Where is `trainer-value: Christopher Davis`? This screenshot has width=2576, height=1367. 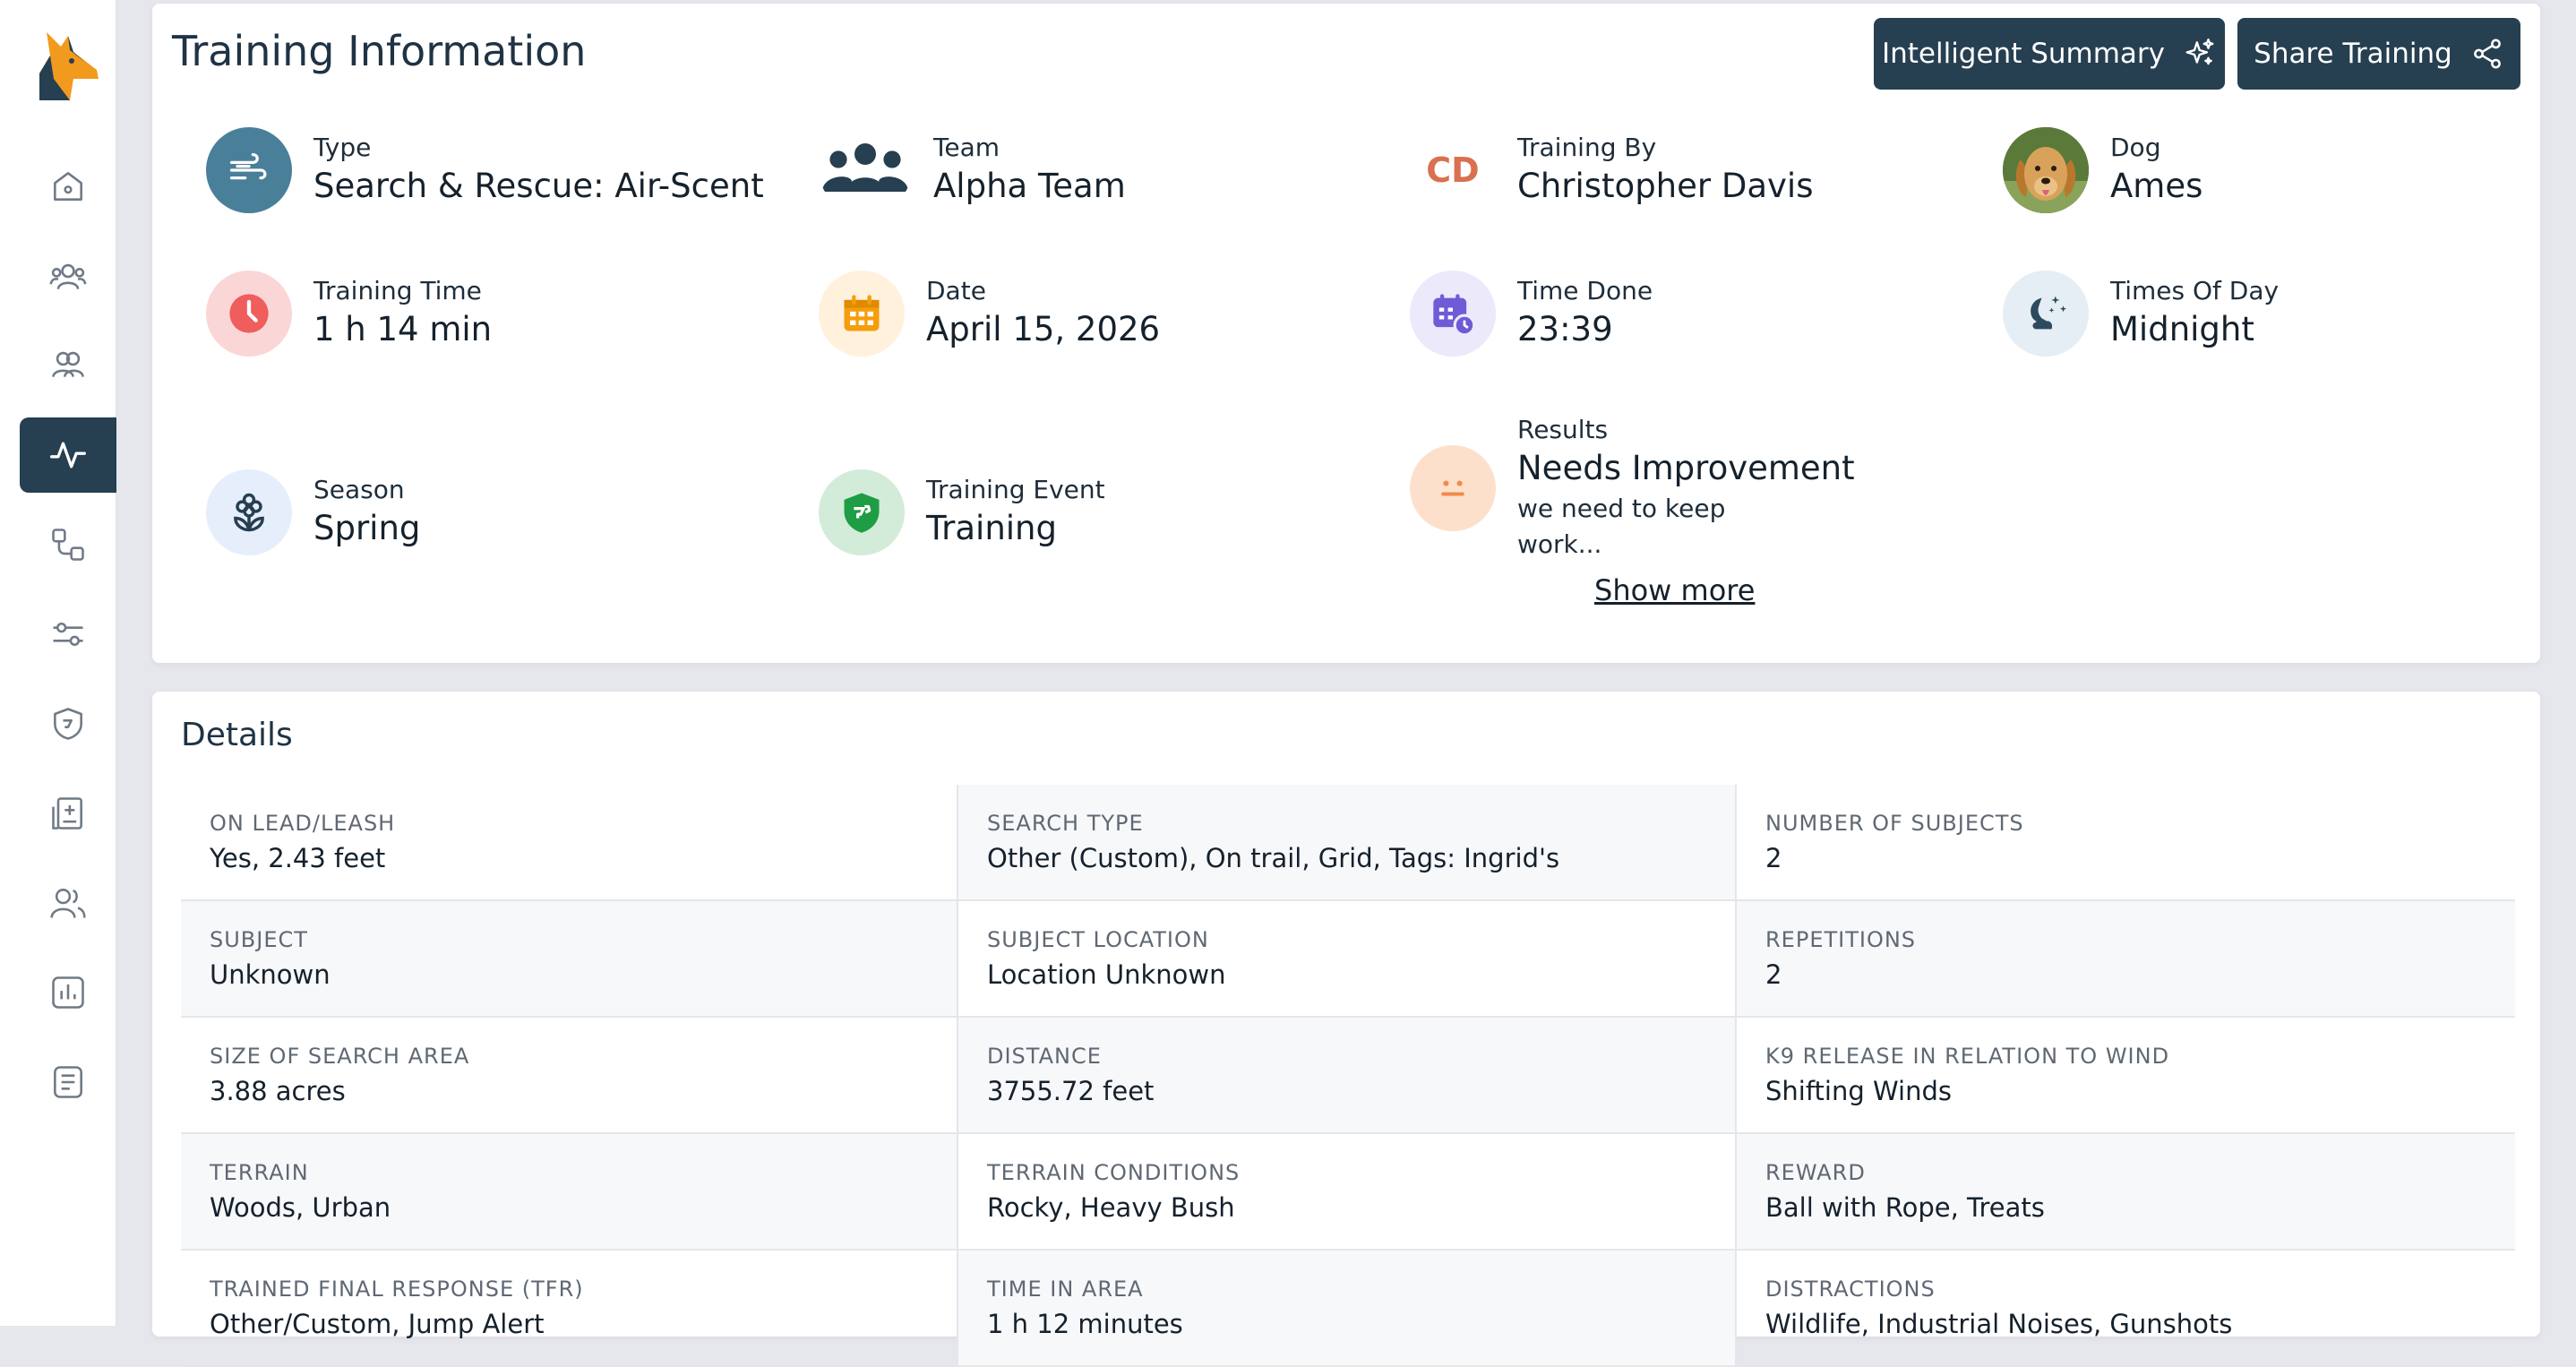
trainer-value: Christopher Davis is located at coordinates (1665, 186).